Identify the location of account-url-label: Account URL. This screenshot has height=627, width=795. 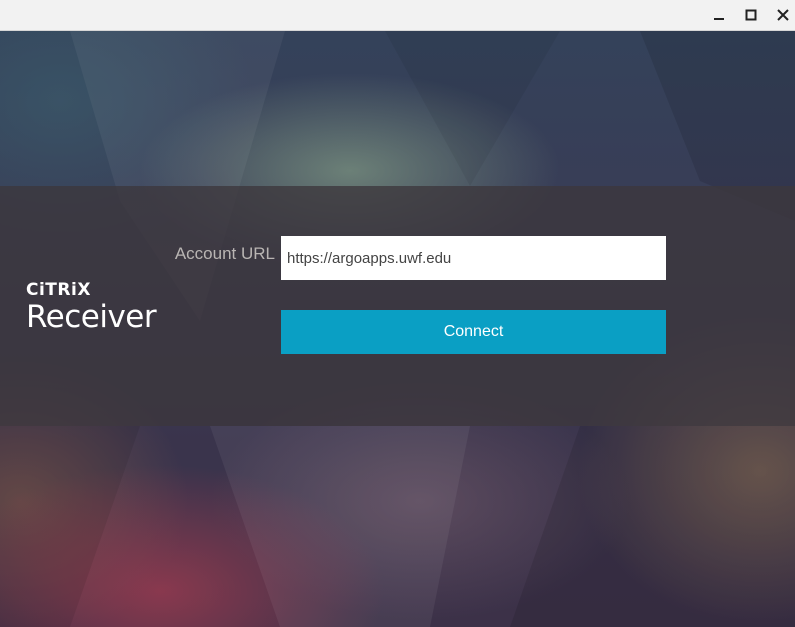
(224, 253).